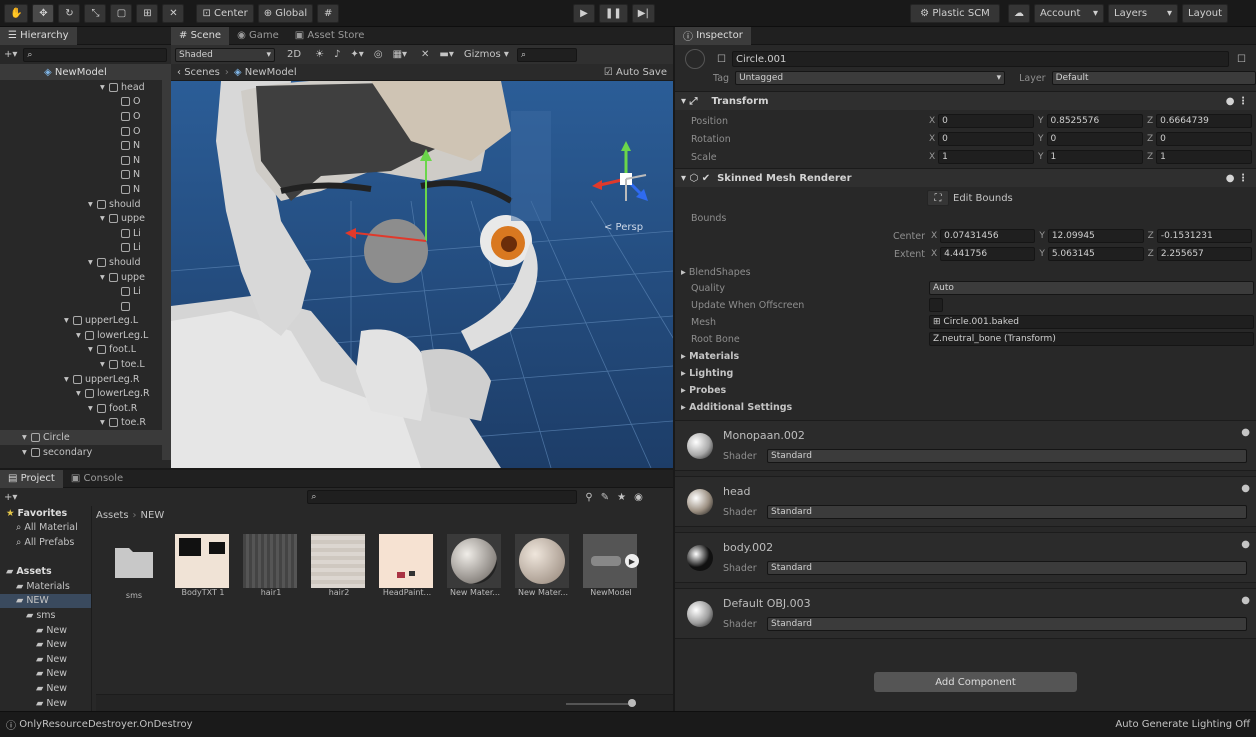  Describe the element at coordinates (10, 54) in the screenshot. I see `add-icon: +▾` at that location.